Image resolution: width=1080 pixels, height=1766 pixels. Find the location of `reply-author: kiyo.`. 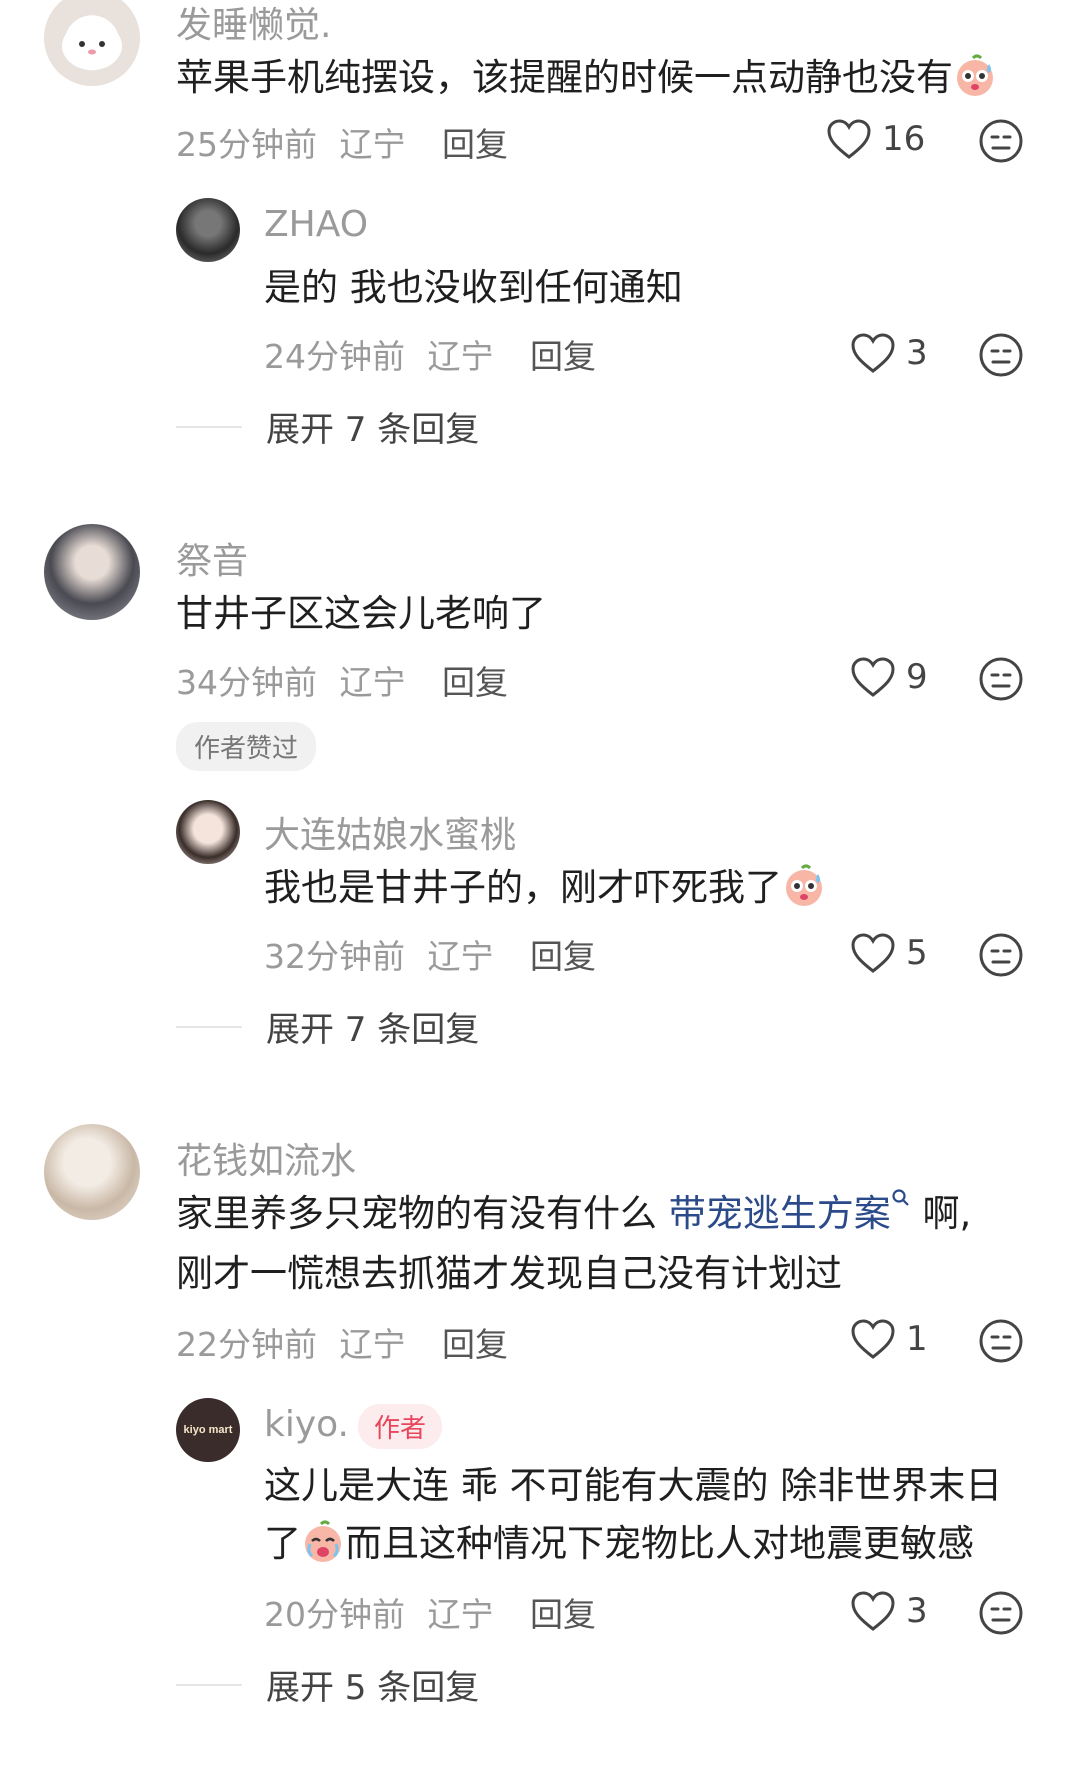

reply-author: kiyo. is located at coordinates (306, 1424).